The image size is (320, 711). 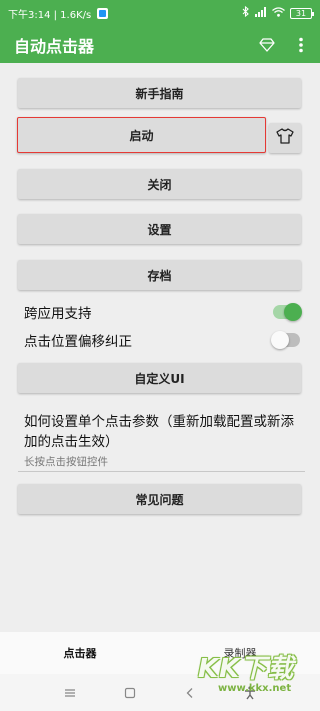 I want to click on offset-correction-label: 点击位置偏移纠正, so click(x=78, y=342).